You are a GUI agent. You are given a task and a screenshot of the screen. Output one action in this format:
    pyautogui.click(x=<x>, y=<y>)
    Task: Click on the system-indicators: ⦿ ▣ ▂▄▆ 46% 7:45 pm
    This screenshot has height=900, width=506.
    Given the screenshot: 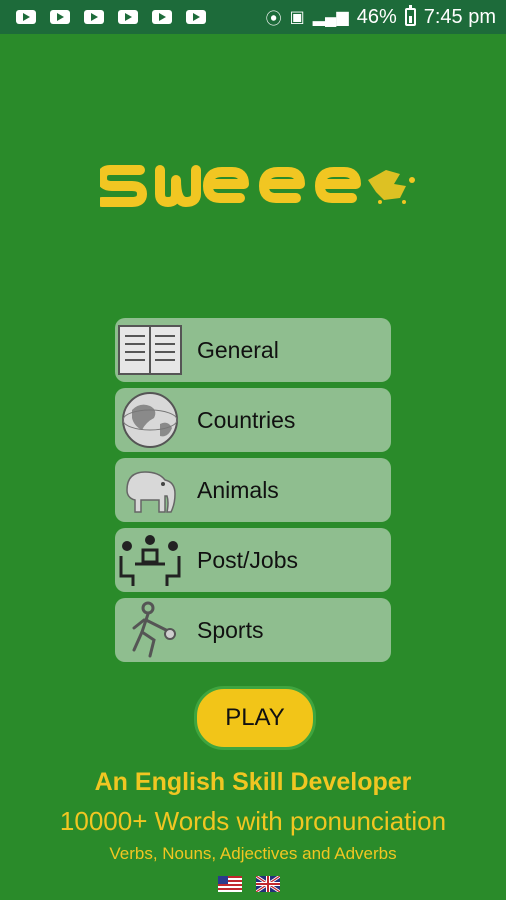 What is the action you would take?
    pyautogui.click(x=381, y=17)
    